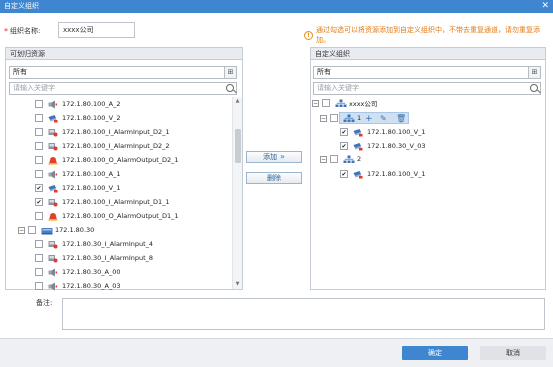 The width and height of the screenshot is (553, 367). I want to click on resource-filter-select: 所有 ⊞, so click(123, 72).